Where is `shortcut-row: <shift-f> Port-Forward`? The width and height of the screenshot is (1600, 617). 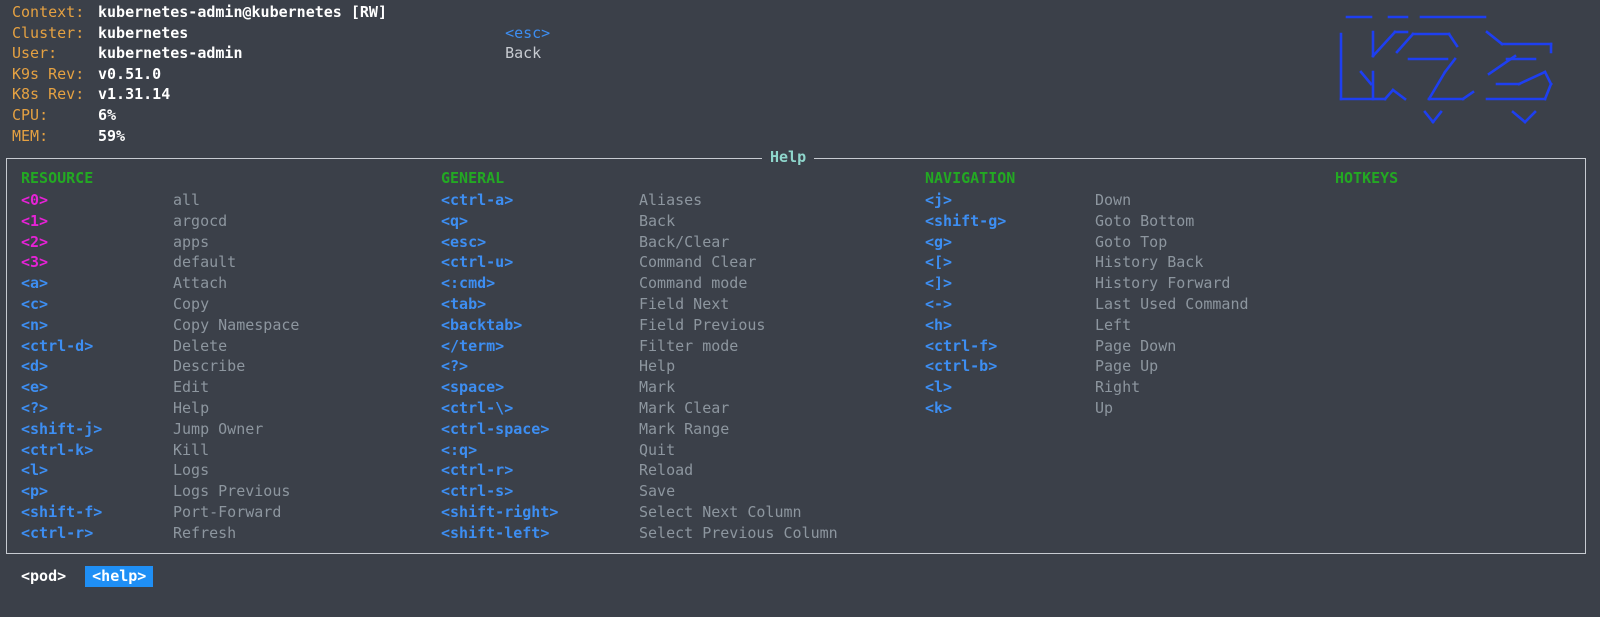
shortcut-row: <shift-f> Port-Forward is located at coordinates (221, 512).